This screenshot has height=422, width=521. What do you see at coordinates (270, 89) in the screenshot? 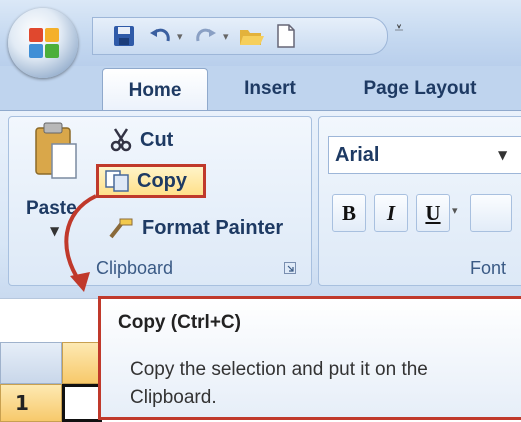
I see `tab-insert: Insert` at bounding box center [270, 89].